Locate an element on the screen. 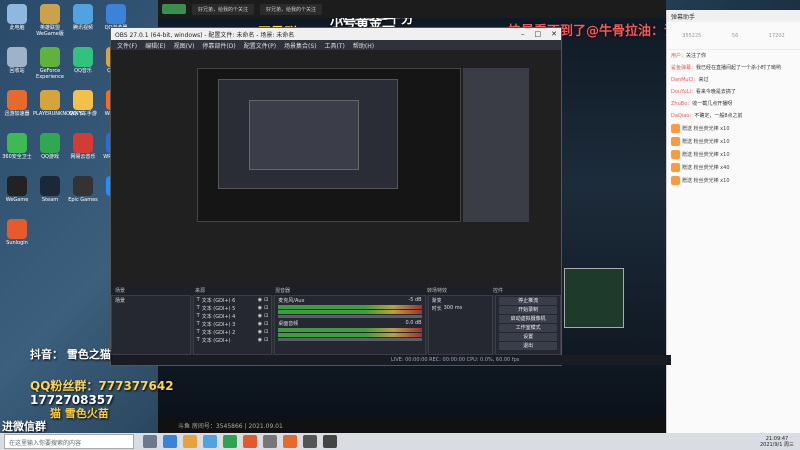 This screenshot has height=450, width=800. control-button: 设置 is located at coordinates (528, 337).